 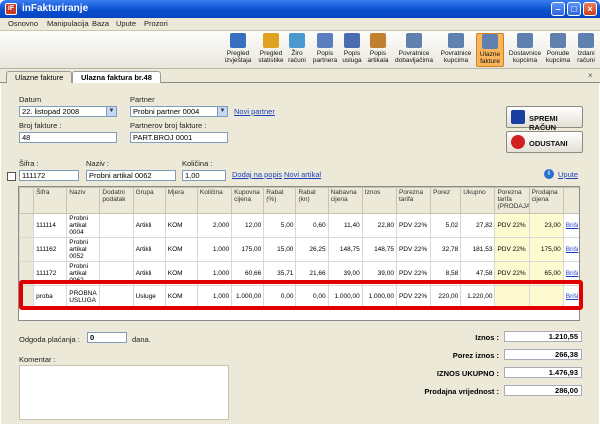 I want to click on toolbar-povratnice-dobavljacima: Povratnice dobavljačima, so click(x=414, y=50).